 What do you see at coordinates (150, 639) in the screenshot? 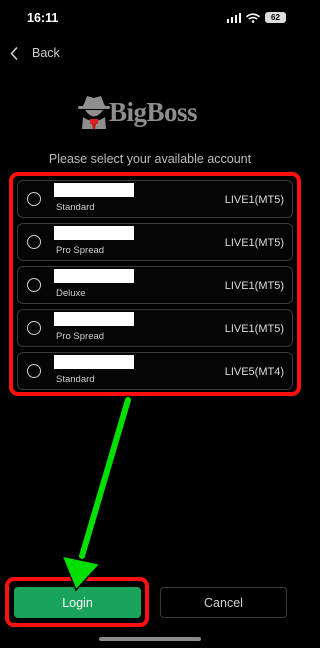
I see `home-indicator` at bounding box center [150, 639].